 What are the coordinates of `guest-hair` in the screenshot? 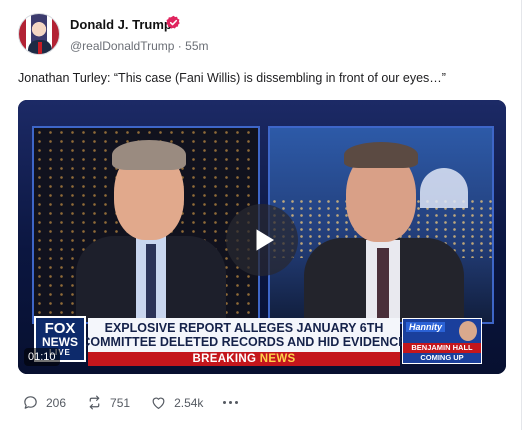 It's located at (381, 155).